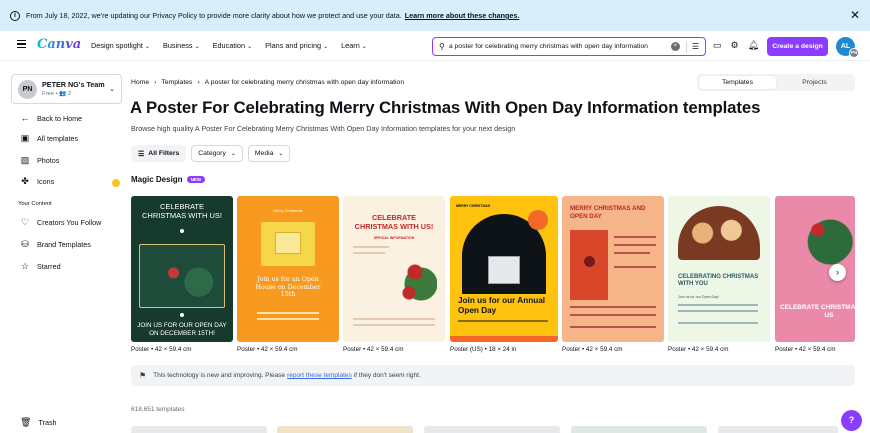 Image resolution: width=870 pixels, height=433 pixels. Describe the element at coordinates (159, 153) in the screenshot. I see `all-filters-button: ☰ All Filters` at that location.